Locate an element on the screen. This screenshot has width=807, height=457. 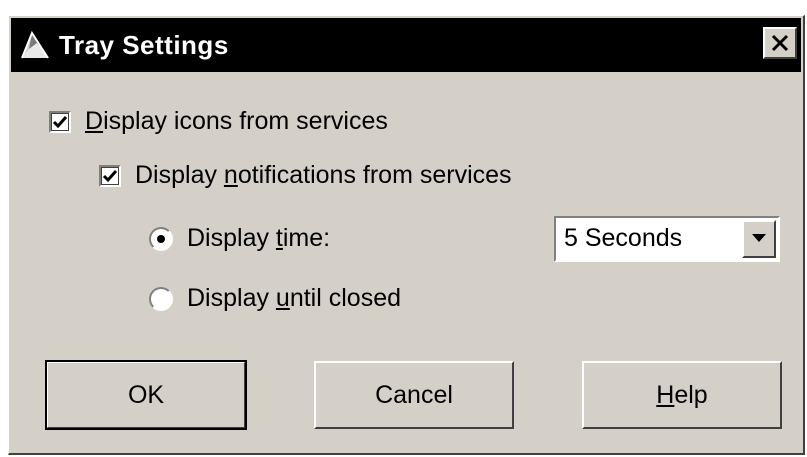
ok-button: OK is located at coordinates (146, 395).